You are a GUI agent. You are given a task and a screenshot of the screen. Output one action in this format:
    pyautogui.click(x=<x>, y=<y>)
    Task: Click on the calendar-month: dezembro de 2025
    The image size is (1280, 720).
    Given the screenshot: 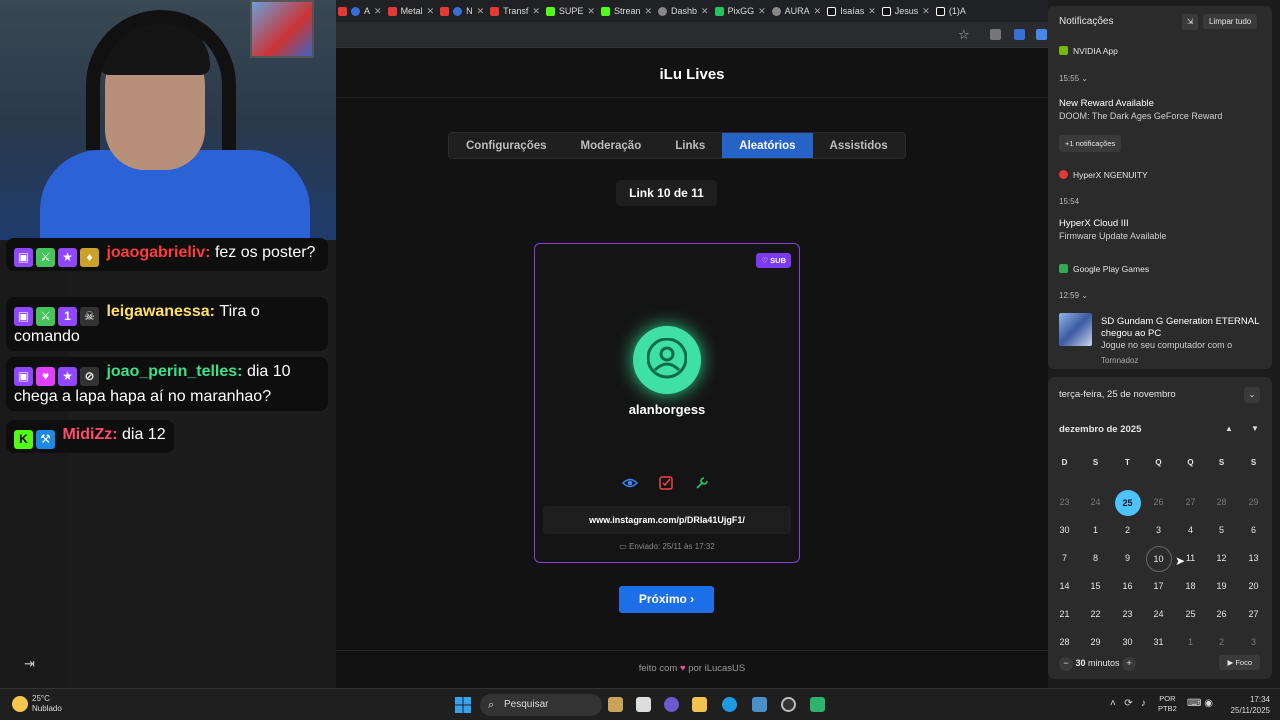 What is the action you would take?
    pyautogui.click(x=1100, y=429)
    